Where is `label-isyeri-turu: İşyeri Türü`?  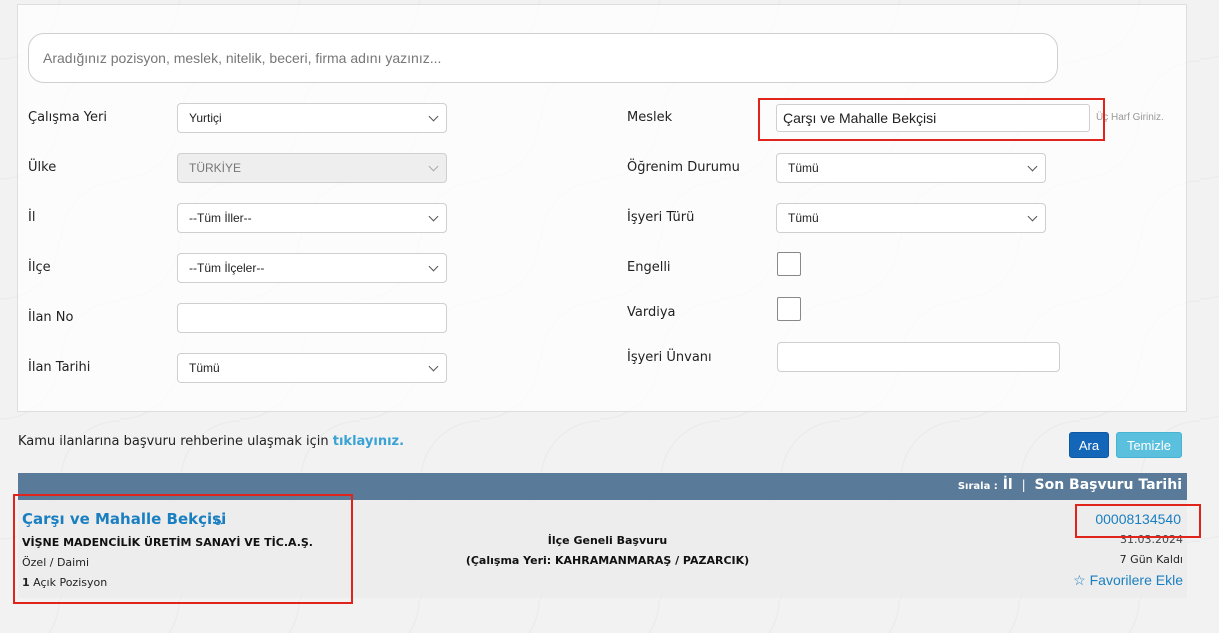
label-isyeri-turu: İşyeri Türü is located at coordinates (661, 217).